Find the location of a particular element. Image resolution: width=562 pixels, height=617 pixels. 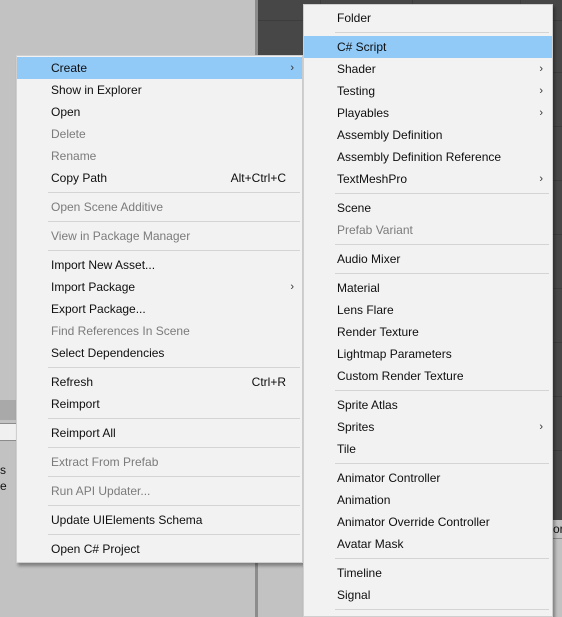

menu-item-open: Open is located at coordinates (159, 112).